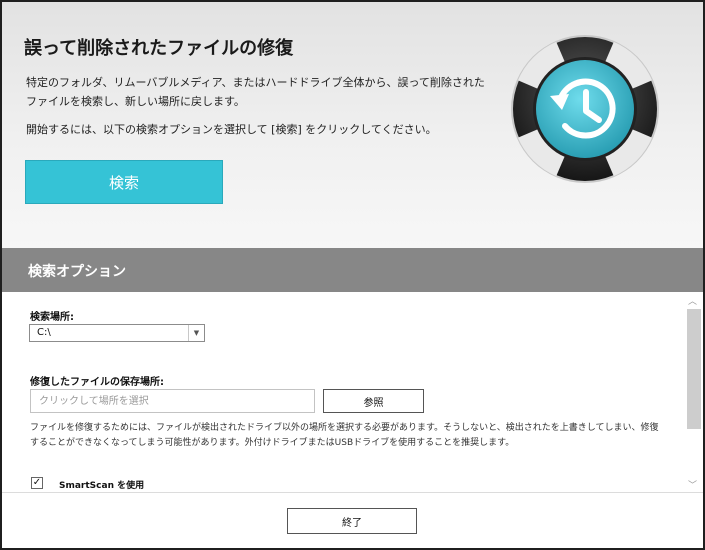 This screenshot has height=550, width=705. Describe the element at coordinates (52, 317) in the screenshot. I see `search-location-label: 検索場所:` at that location.